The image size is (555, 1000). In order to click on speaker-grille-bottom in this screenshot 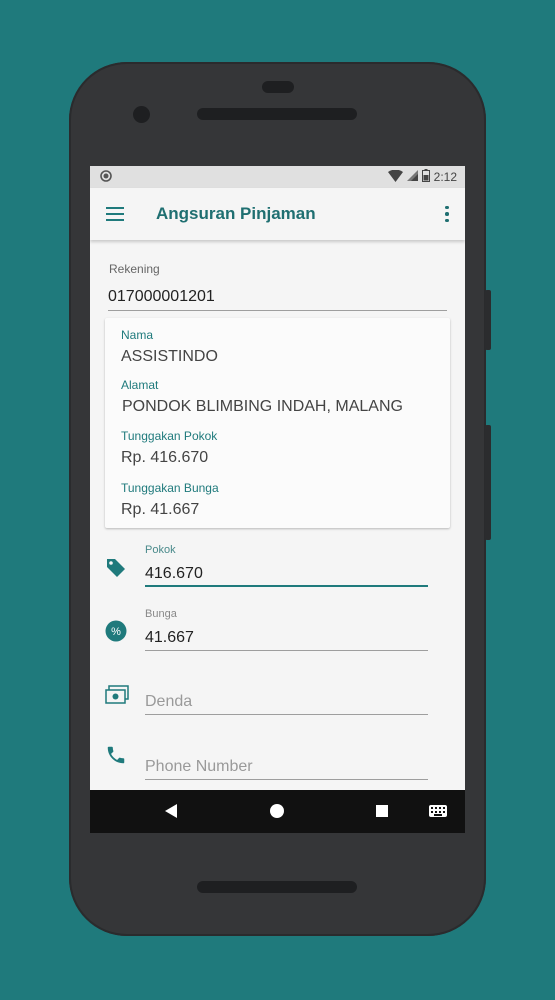, I will do `click(277, 887)`.